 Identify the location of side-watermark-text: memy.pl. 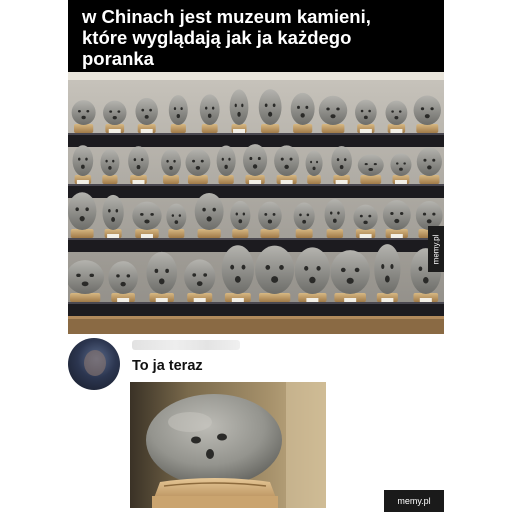
(436, 249).